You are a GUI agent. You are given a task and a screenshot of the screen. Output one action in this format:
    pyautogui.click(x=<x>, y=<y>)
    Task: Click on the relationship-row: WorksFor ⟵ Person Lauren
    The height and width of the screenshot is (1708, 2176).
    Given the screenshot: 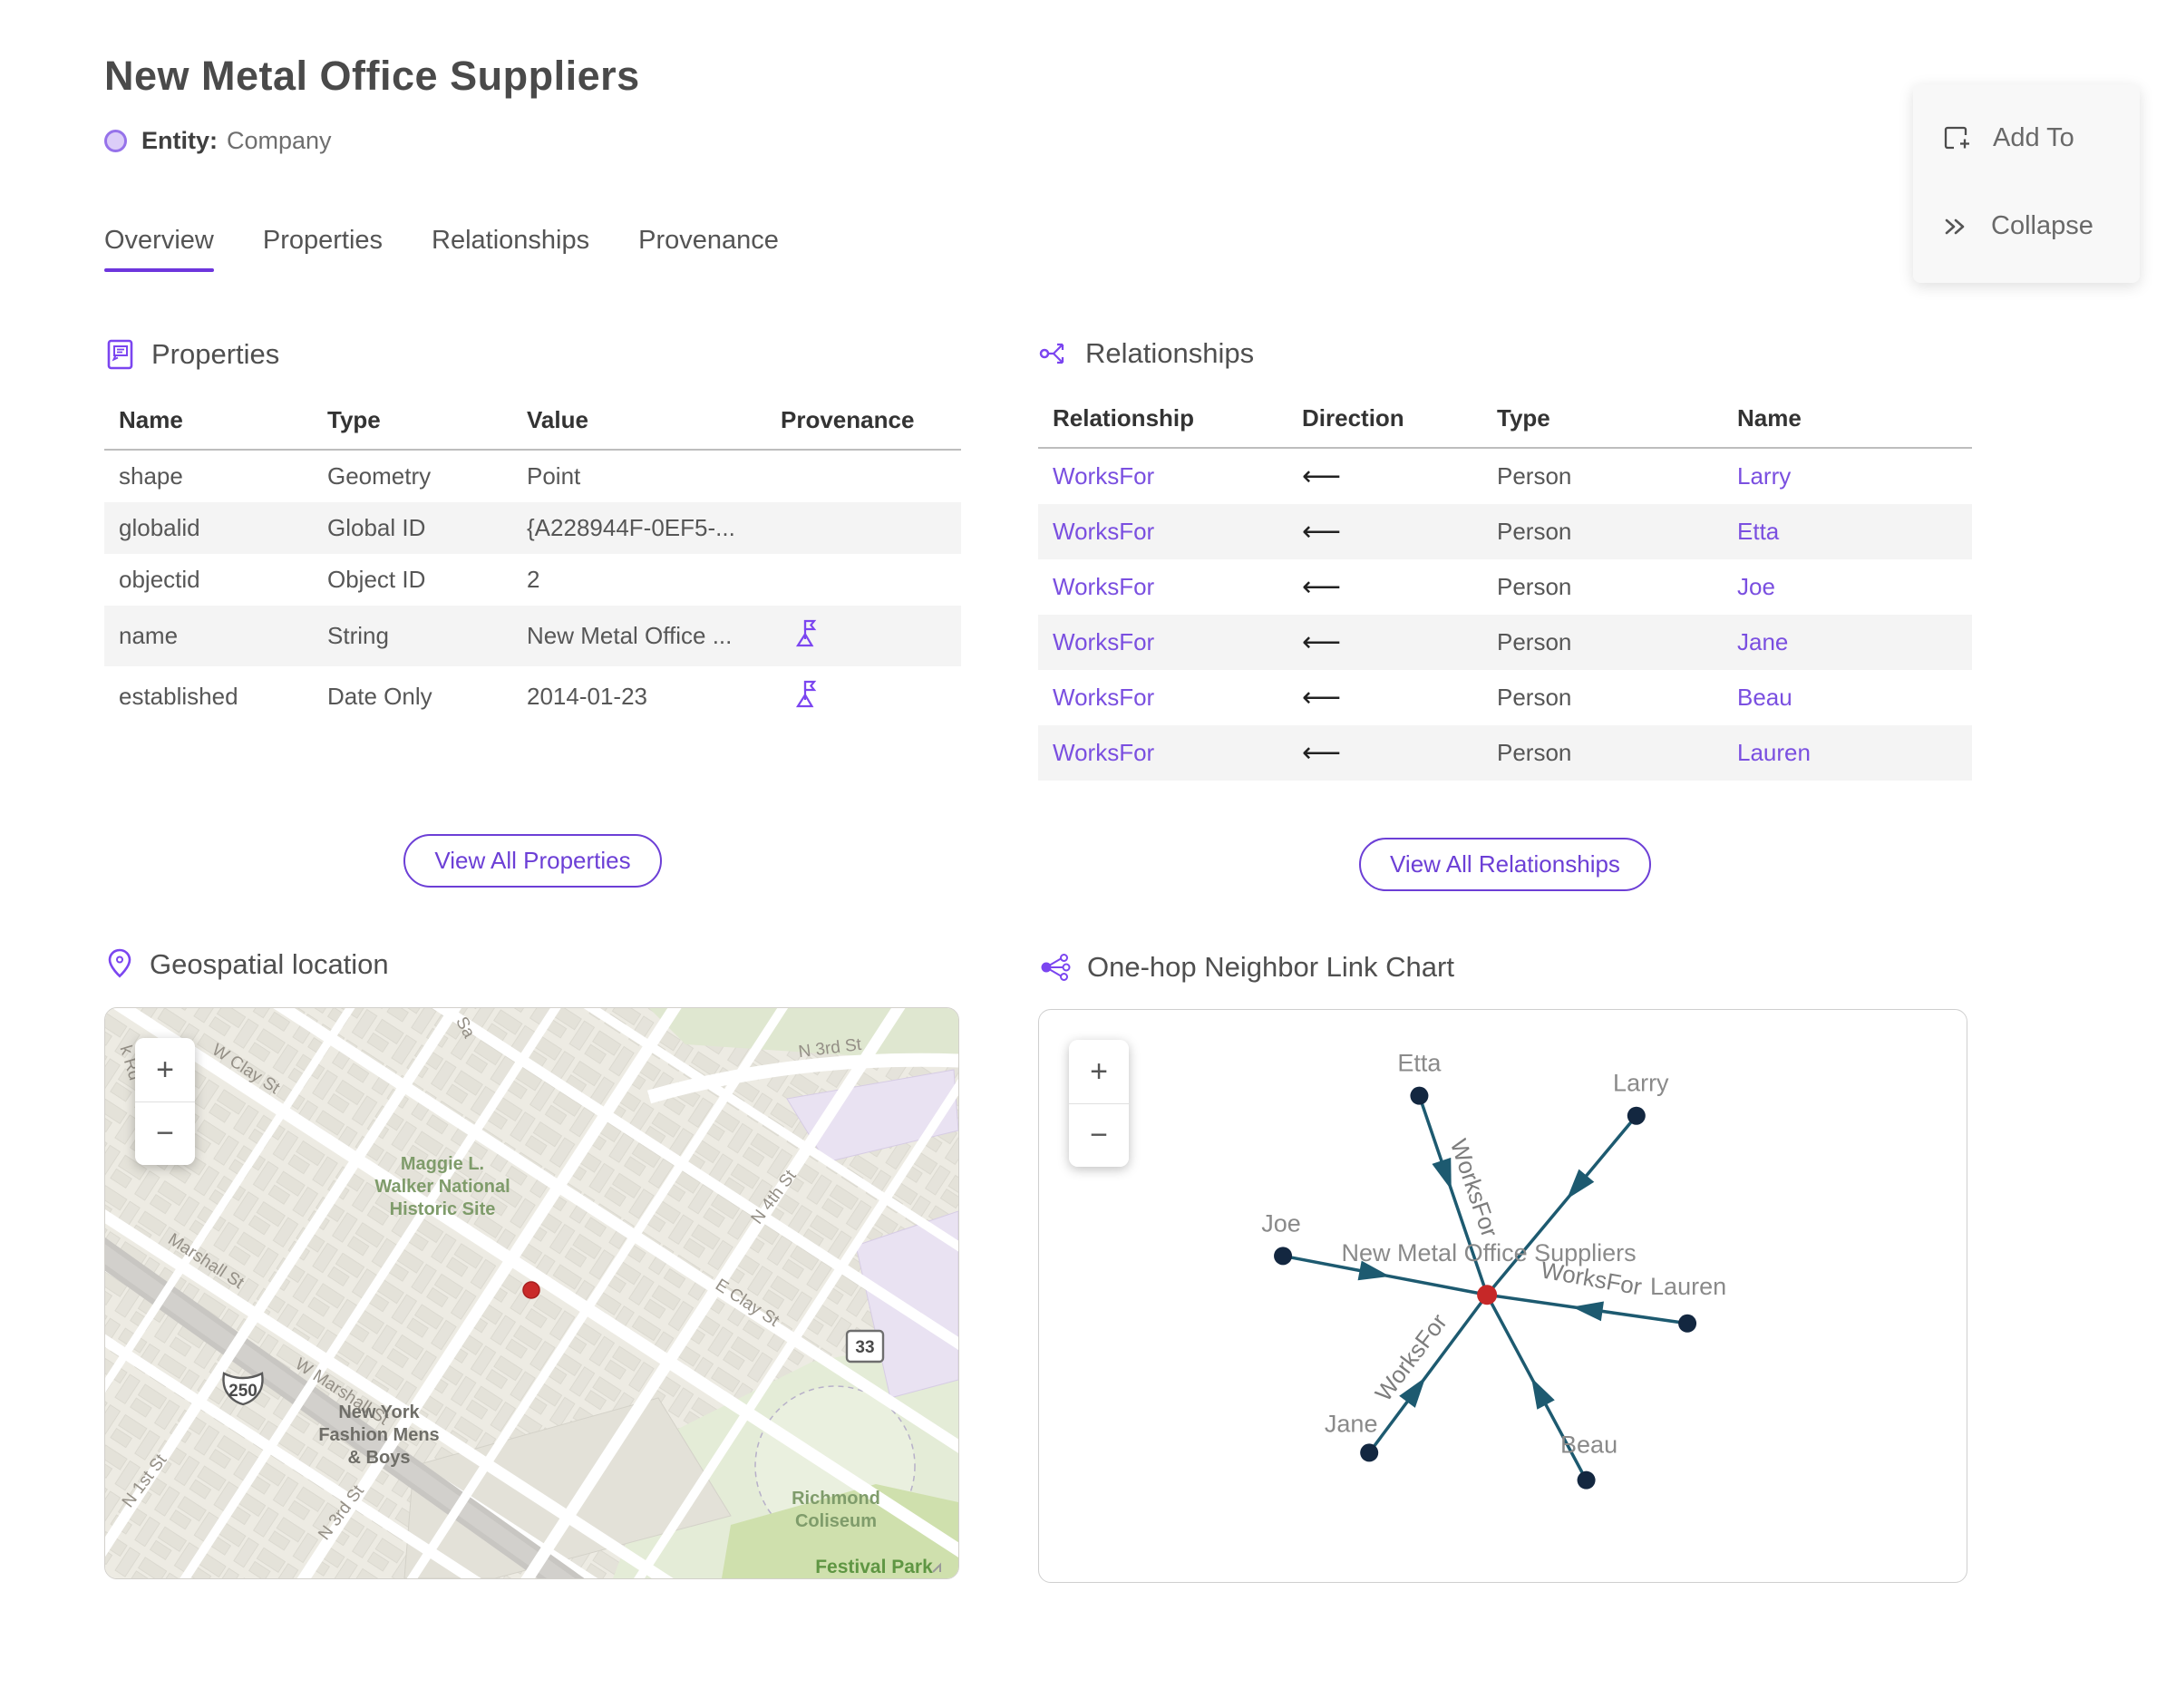 What is the action you would take?
    pyautogui.click(x=1505, y=753)
    